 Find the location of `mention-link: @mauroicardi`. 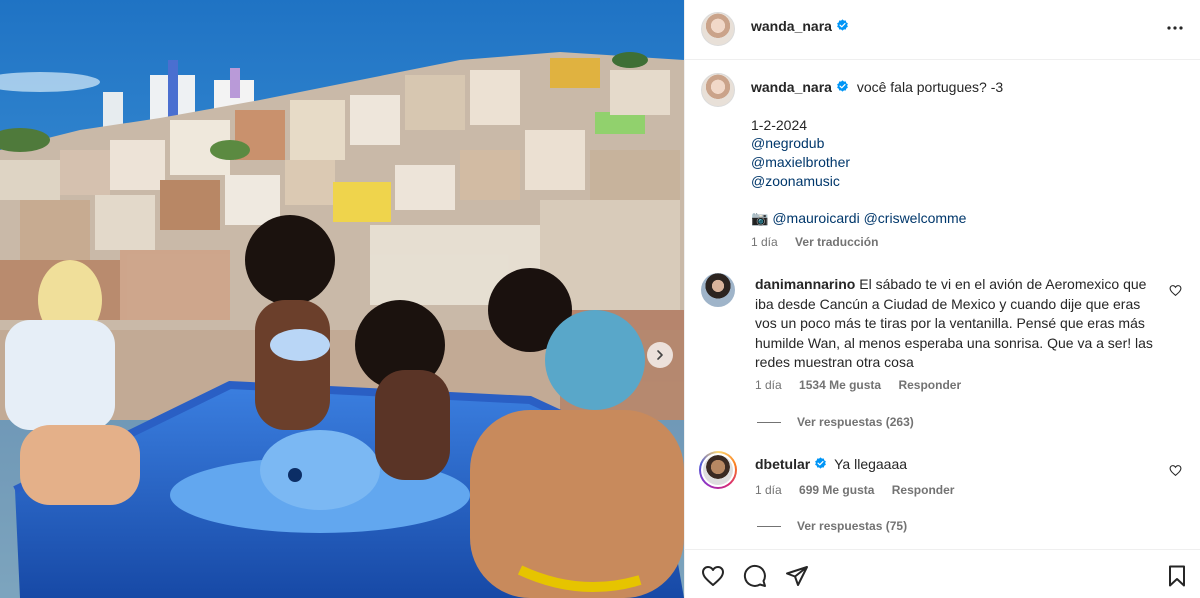

mention-link: @mauroicardi is located at coordinates (815, 218).